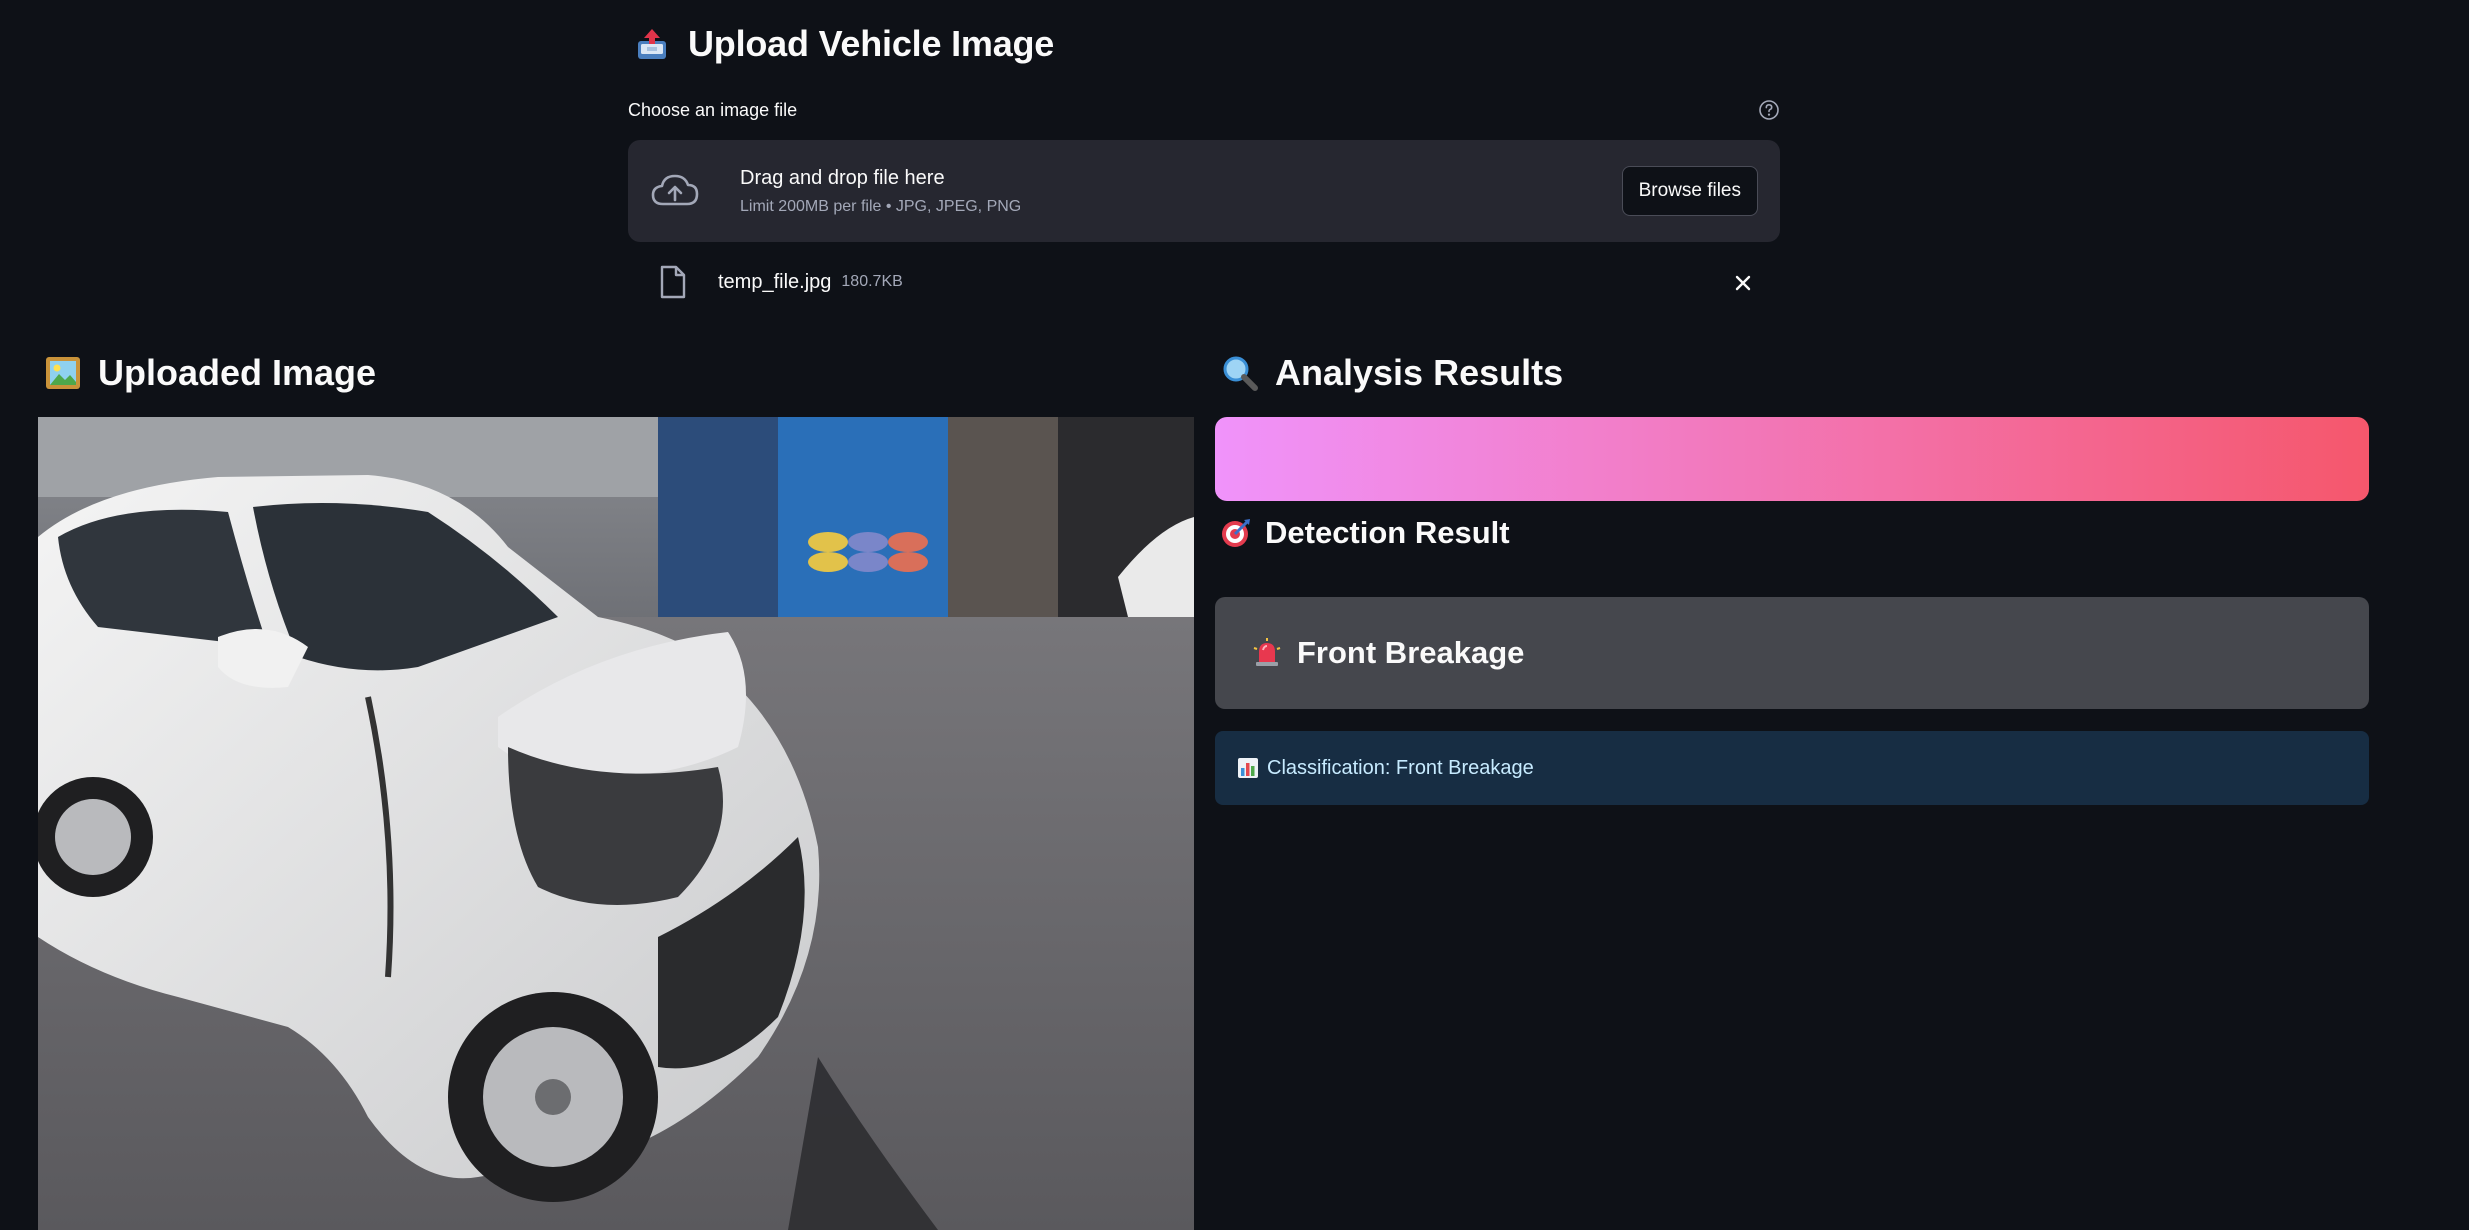 The height and width of the screenshot is (1230, 2469). Describe the element at coordinates (673, 282) in the screenshot. I see `file-icon` at that location.